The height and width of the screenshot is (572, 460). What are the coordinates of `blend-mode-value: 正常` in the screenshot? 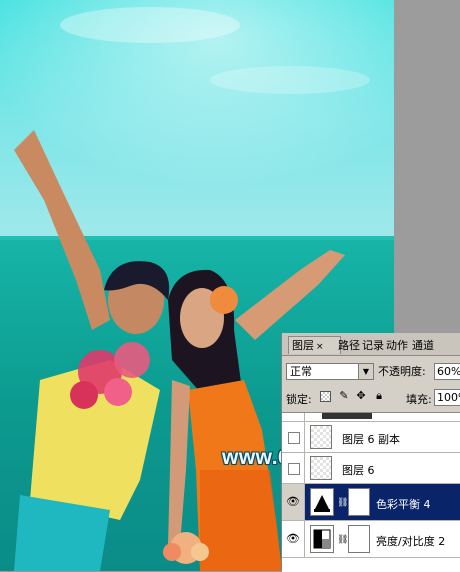 It's located at (301, 371).